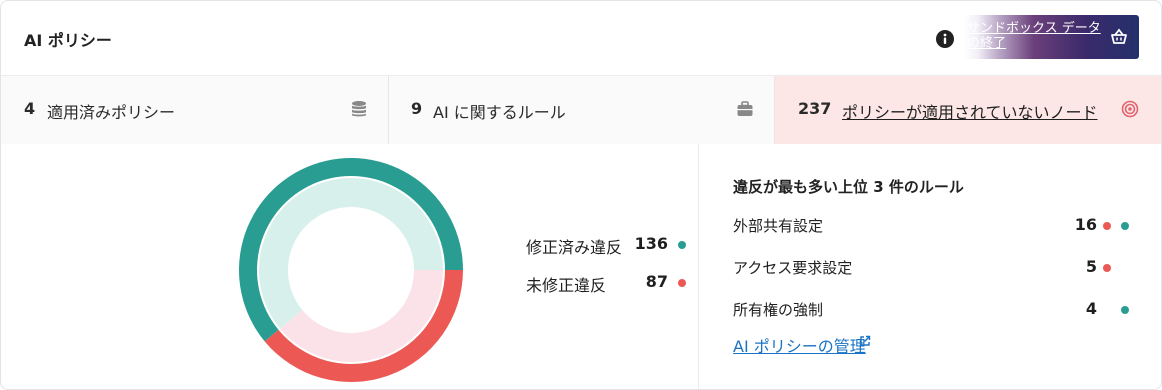 This screenshot has width=1162, height=390. I want to click on unpolicied-nodes-link: ポリシーが適用されていないノード, so click(970, 111).